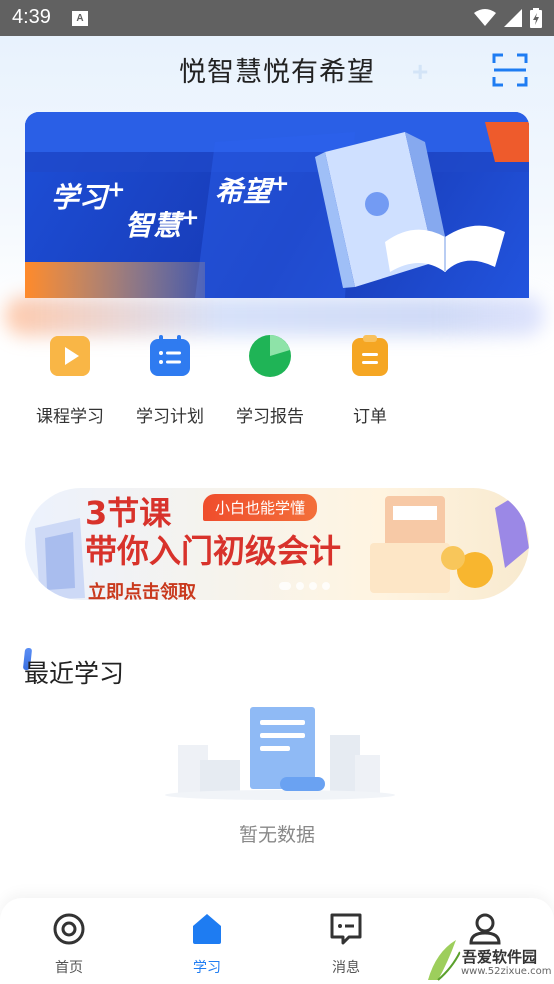 This screenshot has height=984, width=554. Describe the element at coordinates (70, 380) in the screenshot. I see `quick-item-course: 课程学习` at that location.